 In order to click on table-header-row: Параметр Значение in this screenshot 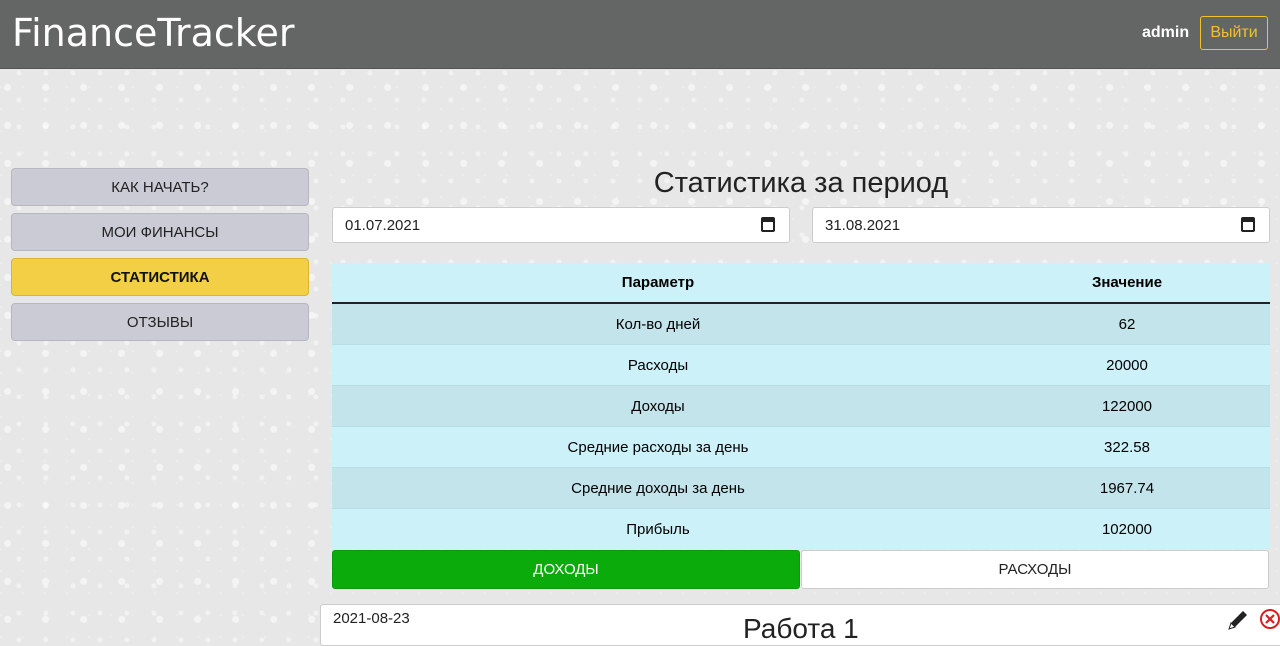, I will do `click(801, 283)`.